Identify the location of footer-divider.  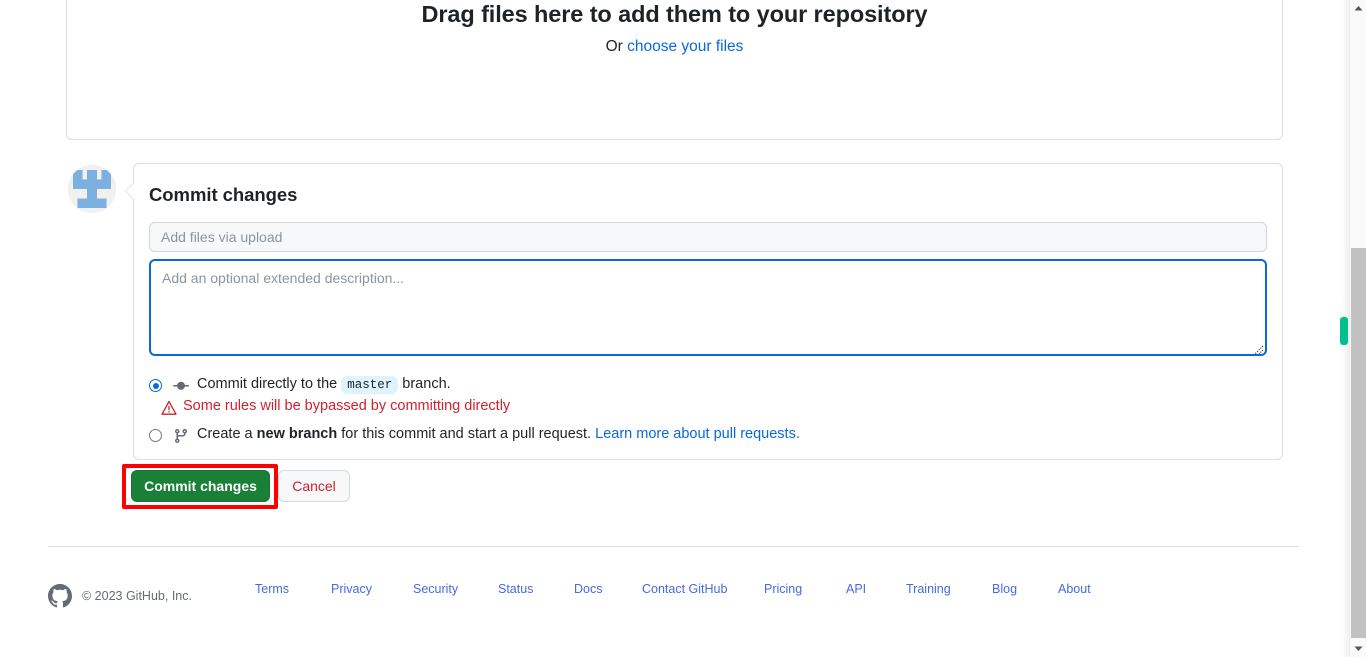
(673, 546).